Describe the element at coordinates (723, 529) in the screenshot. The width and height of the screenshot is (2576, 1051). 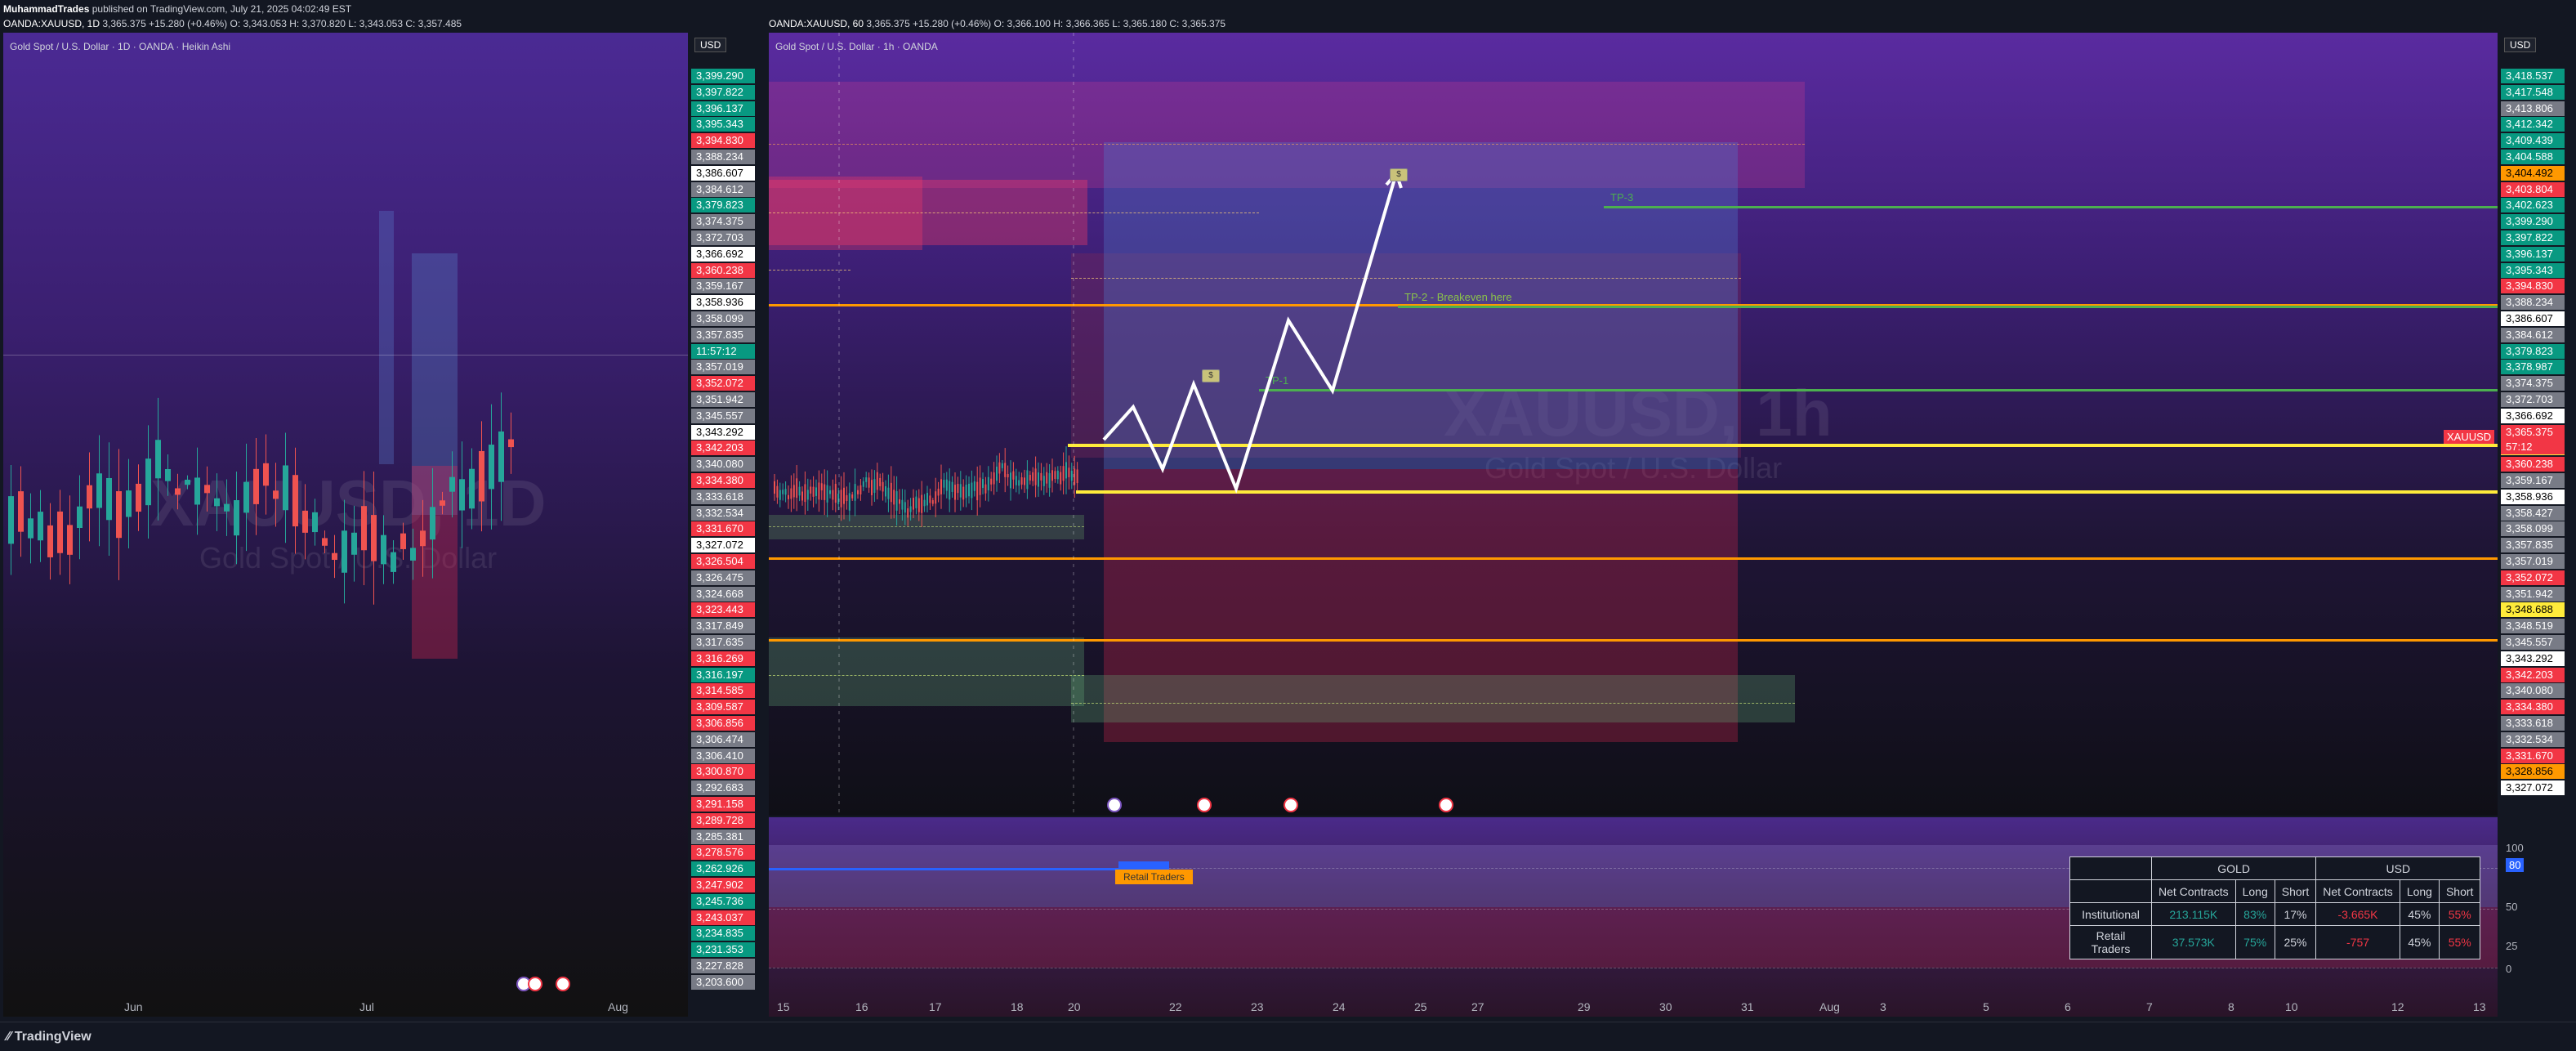
I see `price-label: 3,331.670` at that location.